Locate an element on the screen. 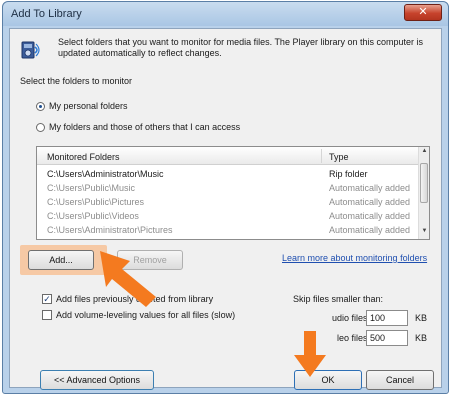  close-button: ✕ is located at coordinates (423, 12).